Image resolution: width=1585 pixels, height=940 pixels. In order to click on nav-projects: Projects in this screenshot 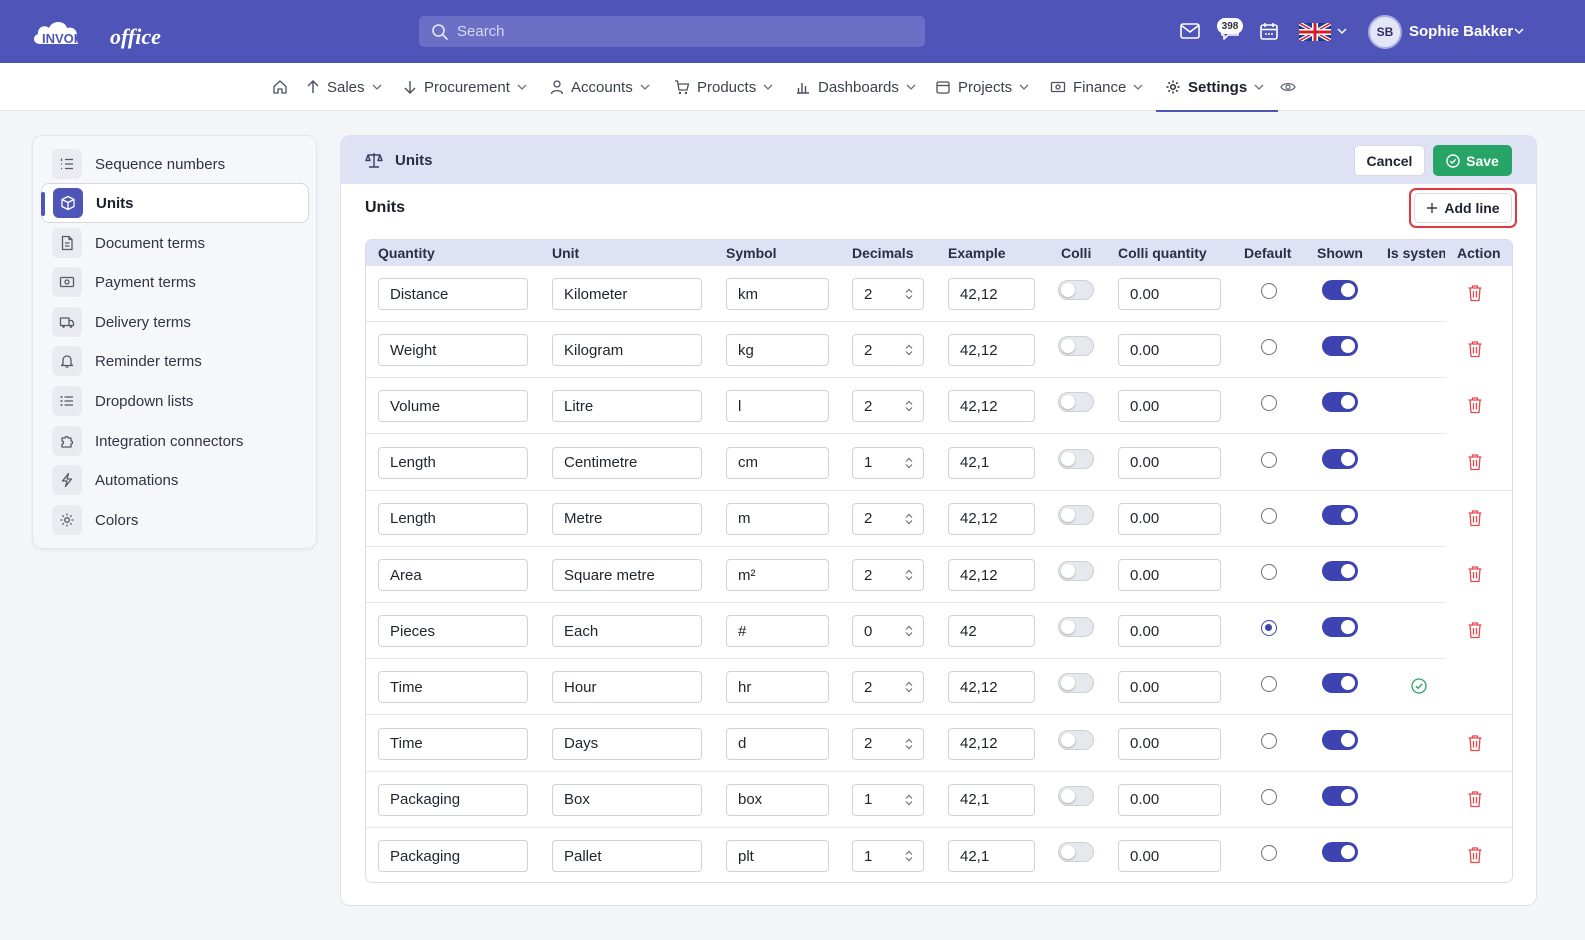, I will do `click(982, 87)`.